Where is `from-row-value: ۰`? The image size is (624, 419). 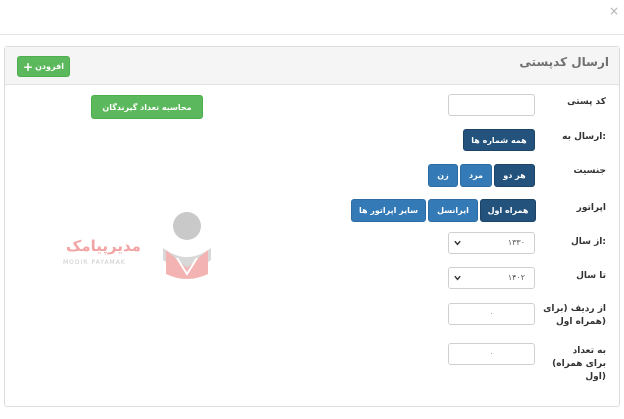 from-row-value: ۰ is located at coordinates (491, 313).